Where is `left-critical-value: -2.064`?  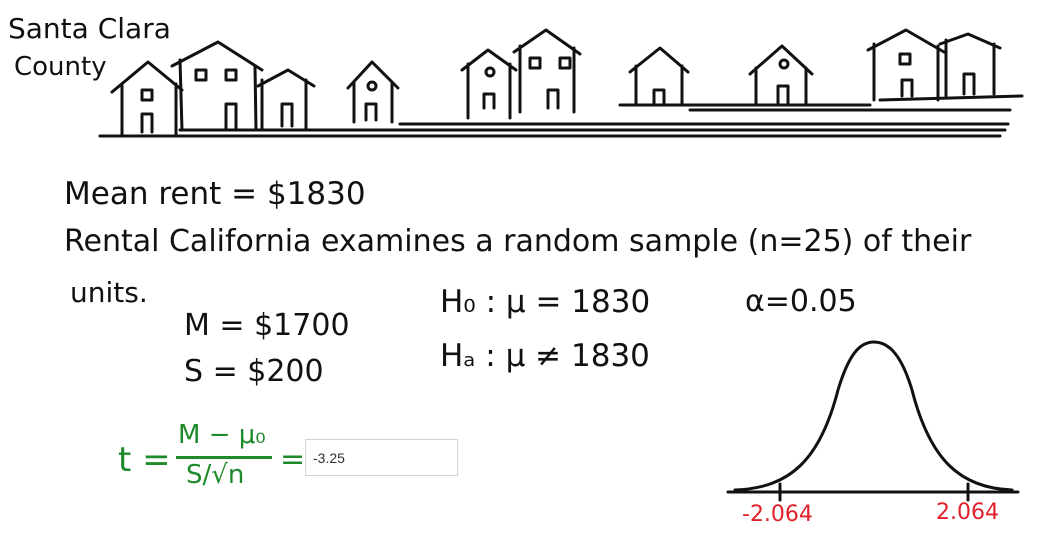 left-critical-value: -2.064 is located at coordinates (777, 514).